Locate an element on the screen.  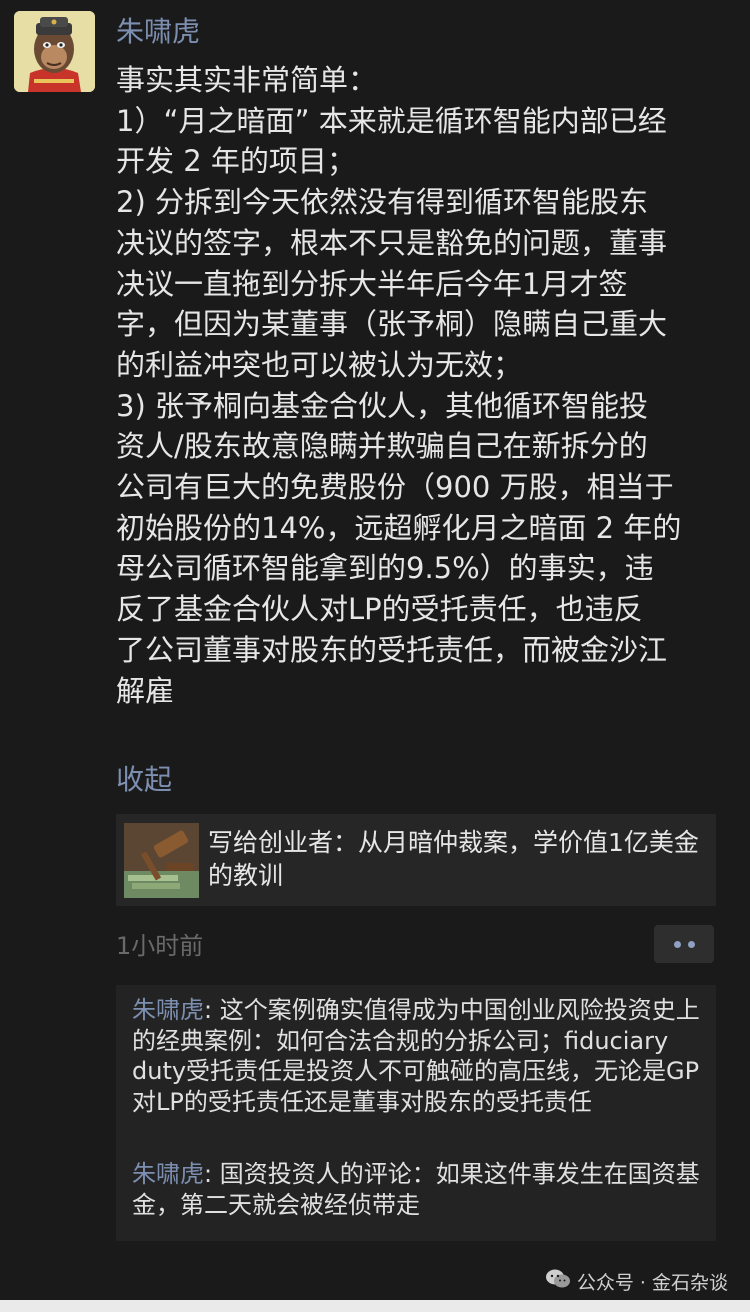
shared-article-card: 写给创业者：从月暗仲裁案，学价值1亿美金的教训 is located at coordinates (416, 860).